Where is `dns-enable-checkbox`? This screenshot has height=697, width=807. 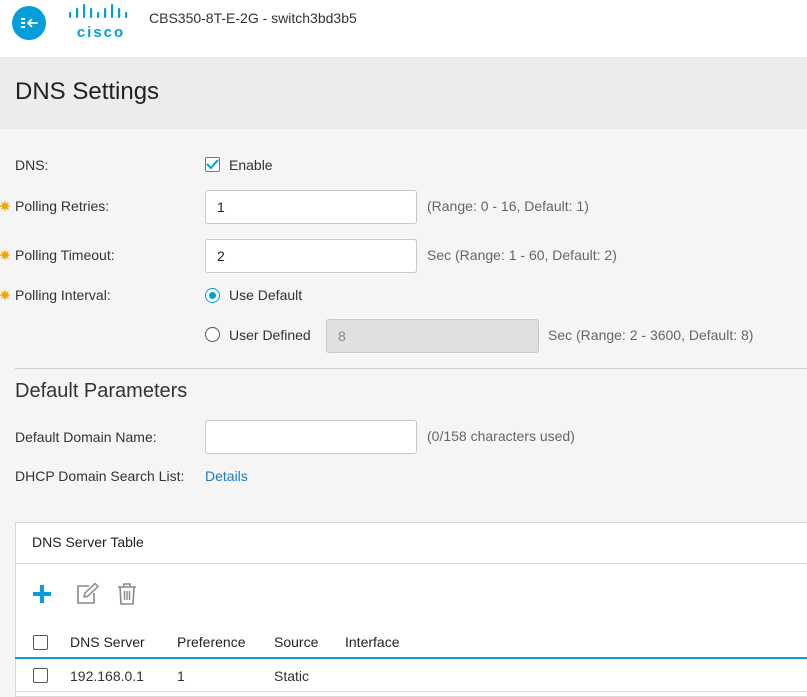
dns-enable-checkbox is located at coordinates (212, 164).